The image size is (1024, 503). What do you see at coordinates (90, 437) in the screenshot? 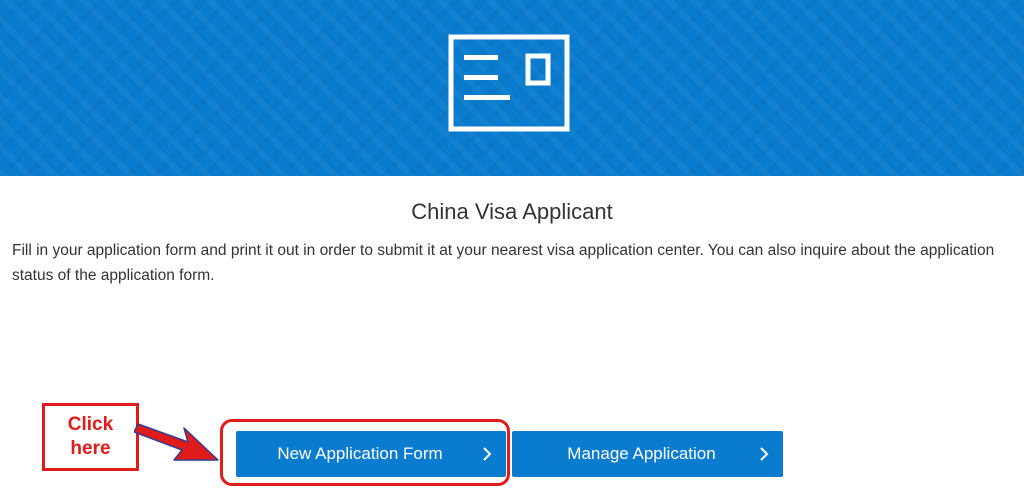
I see `annotation-callout: Click here` at bounding box center [90, 437].